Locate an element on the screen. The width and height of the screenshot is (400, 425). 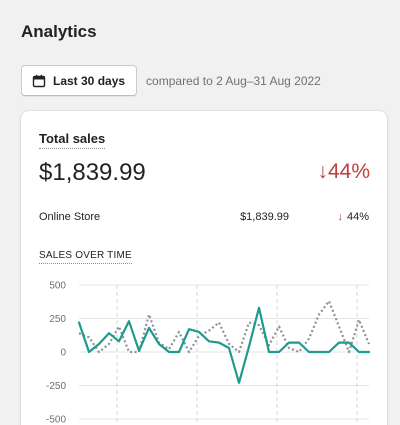
channel-label: Online Store is located at coordinates (70, 217).